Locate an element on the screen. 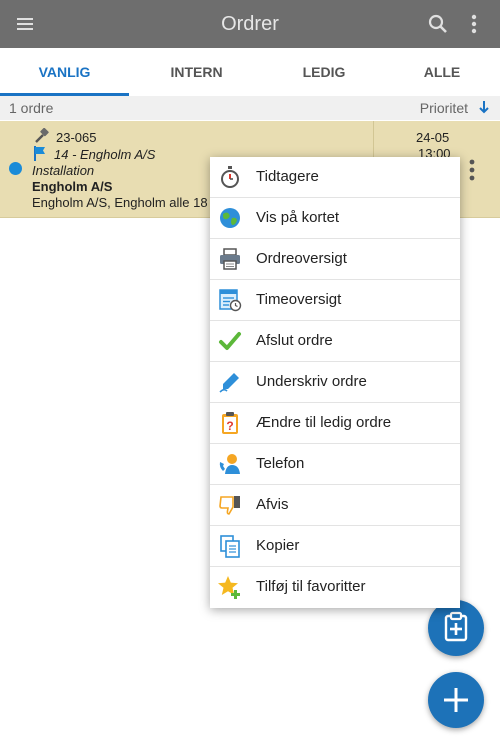 The image size is (500, 744). phone-contact-icon is located at coordinates (229, 464).